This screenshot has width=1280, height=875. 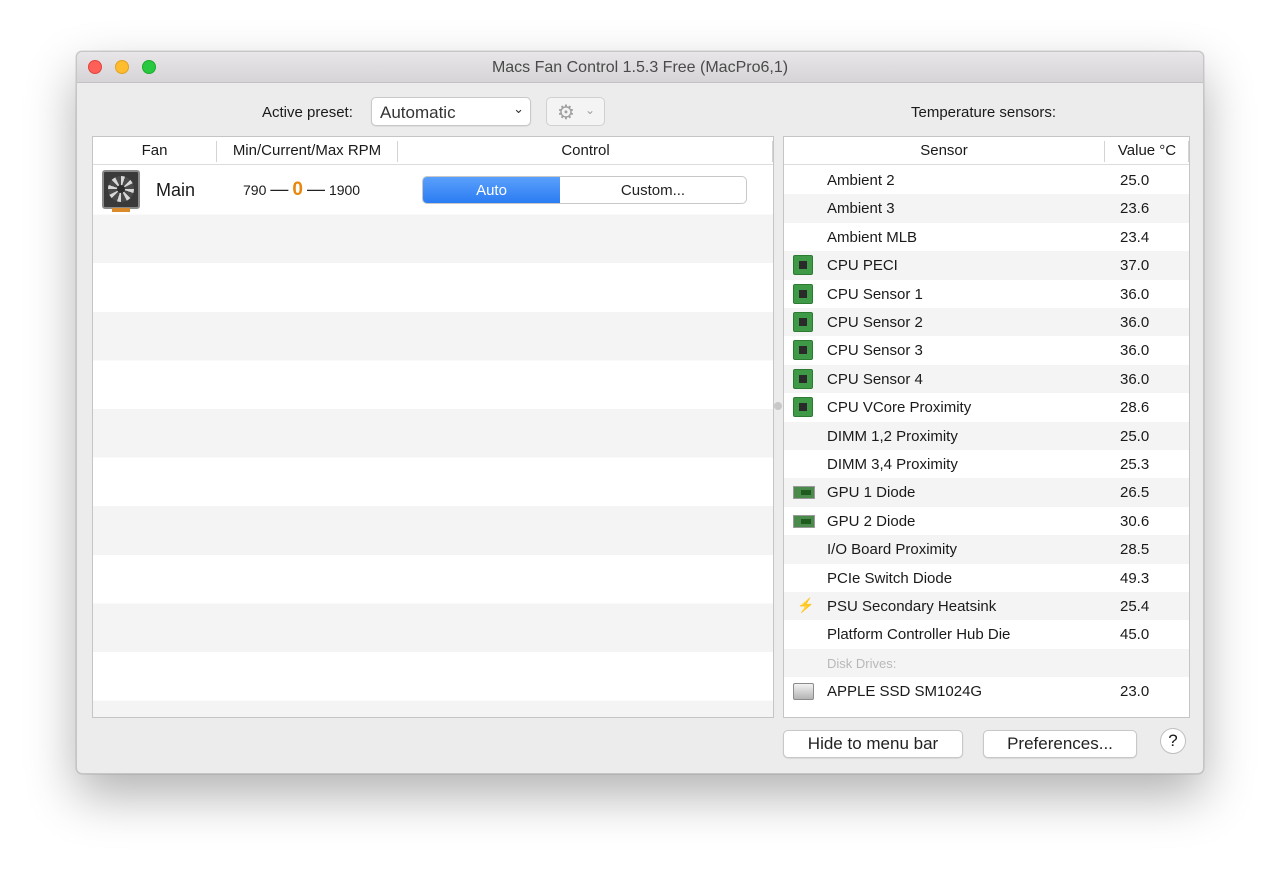 What do you see at coordinates (154, 150) in the screenshot?
I see `column-header-fan: Fan` at bounding box center [154, 150].